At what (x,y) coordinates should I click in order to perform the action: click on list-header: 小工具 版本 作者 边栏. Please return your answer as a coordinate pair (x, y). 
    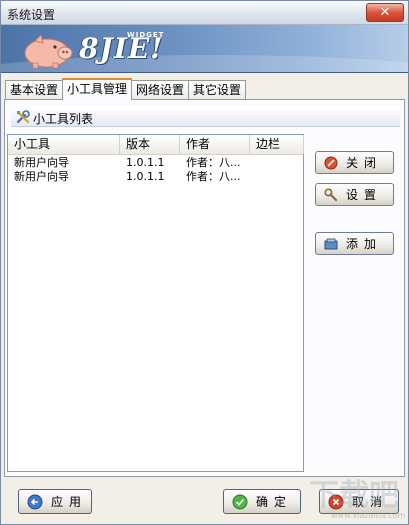
    Looking at the image, I should click on (156, 145).